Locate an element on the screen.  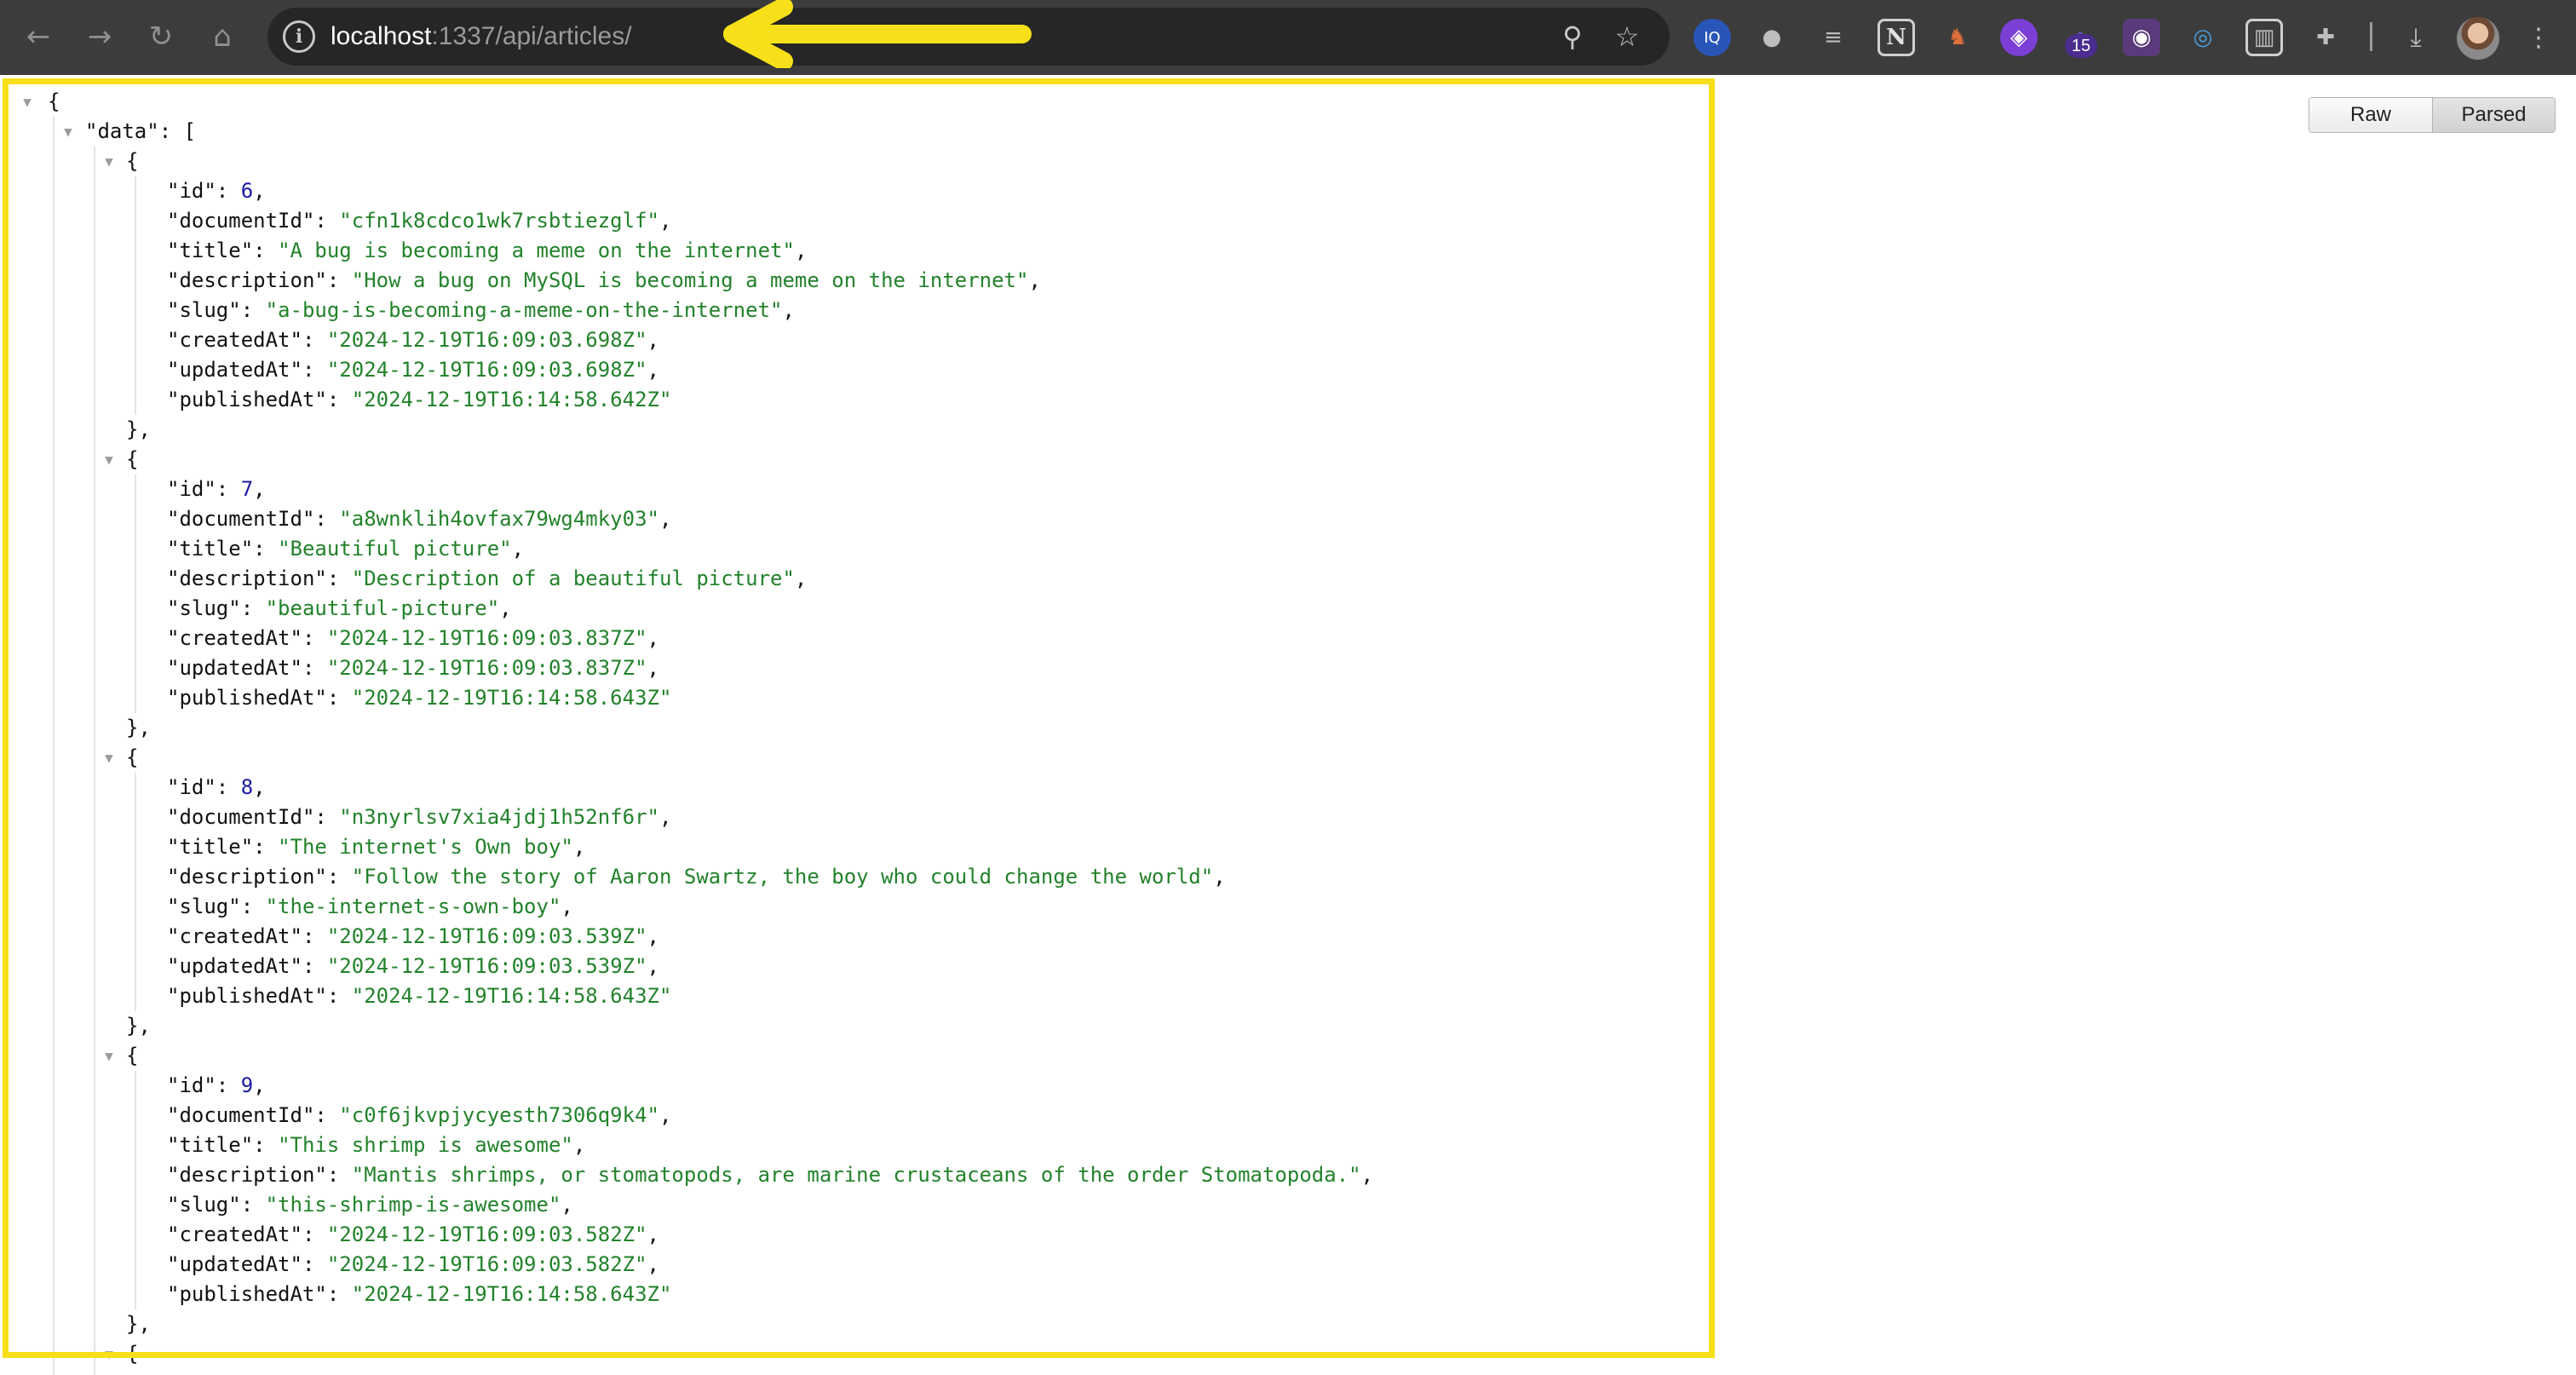
url-host: localhost is located at coordinates (382, 36).